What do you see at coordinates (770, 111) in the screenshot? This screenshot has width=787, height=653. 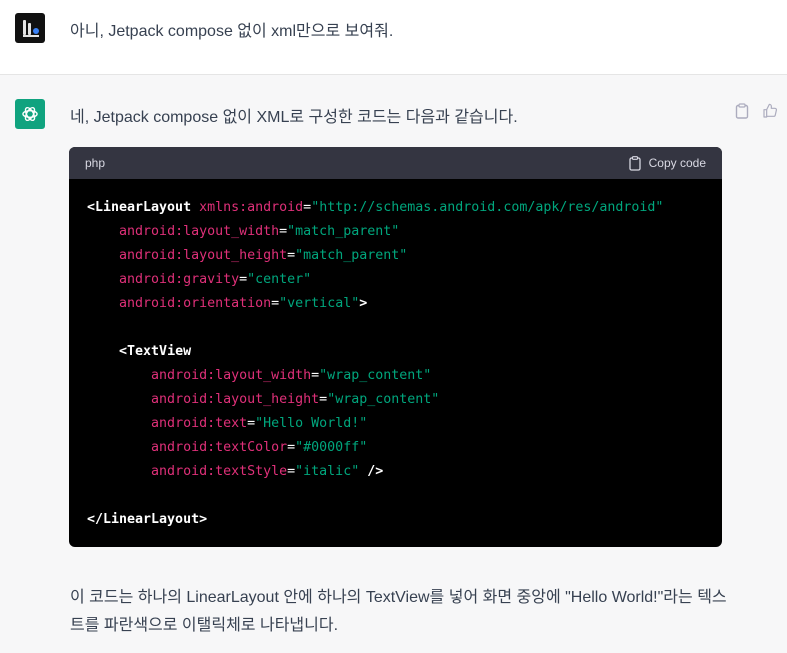 I see `thumbs-up-icon` at bounding box center [770, 111].